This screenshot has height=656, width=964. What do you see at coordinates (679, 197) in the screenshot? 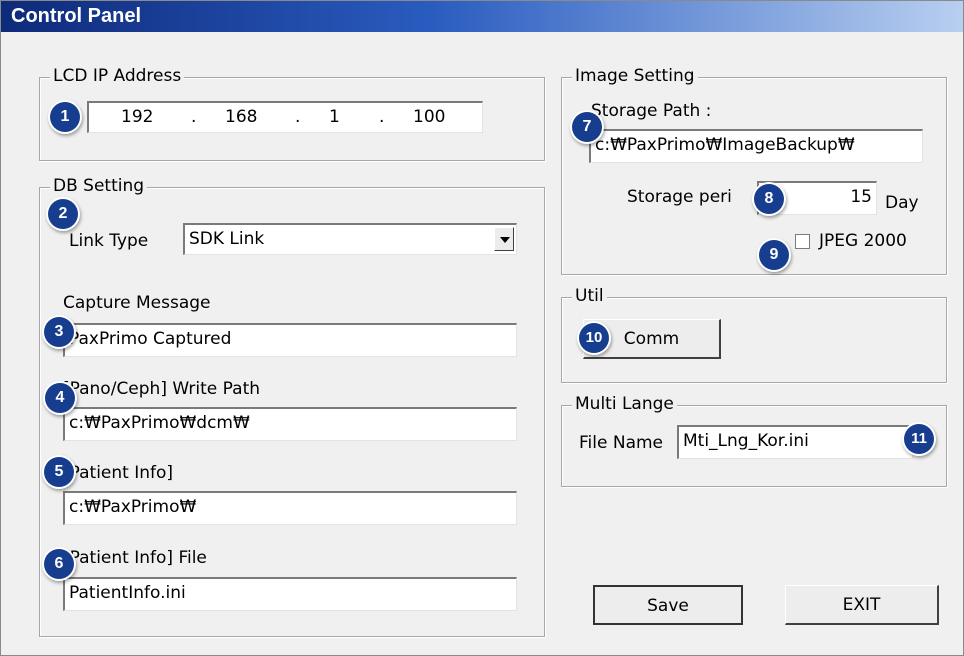
I see `storage-period-label: Storage peri` at bounding box center [679, 197].